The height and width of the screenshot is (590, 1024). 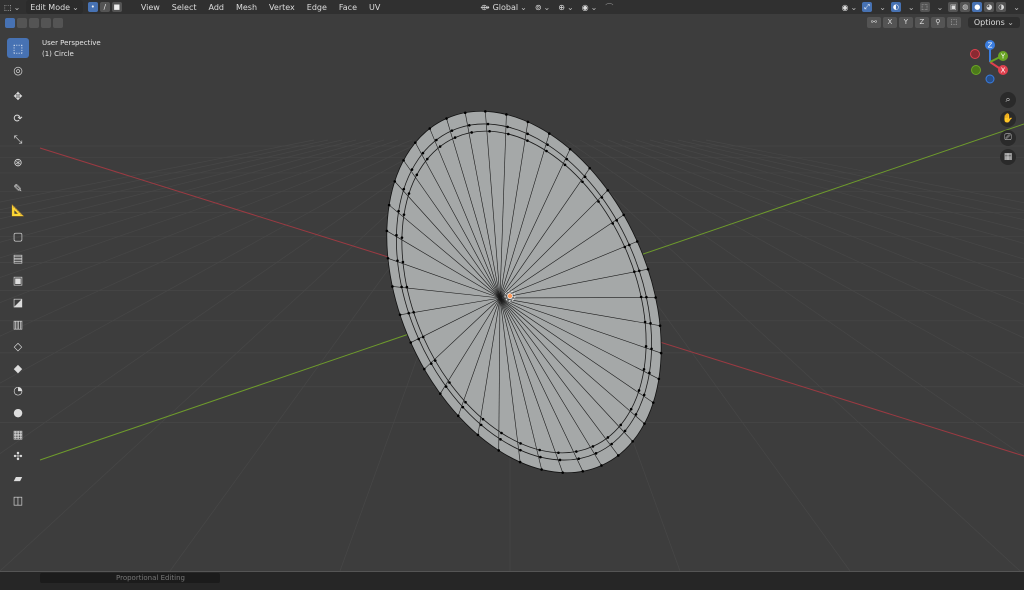 What do you see at coordinates (18, 236) in the screenshot?
I see `add-cube-icon: ▢` at bounding box center [18, 236].